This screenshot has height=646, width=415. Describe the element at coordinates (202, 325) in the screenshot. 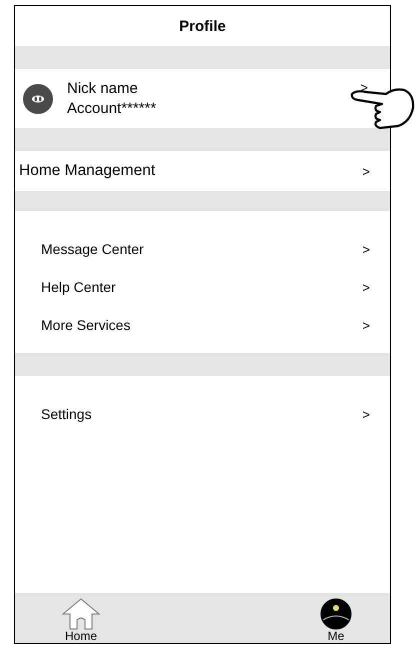

I see `menu-item: More Services >` at that location.